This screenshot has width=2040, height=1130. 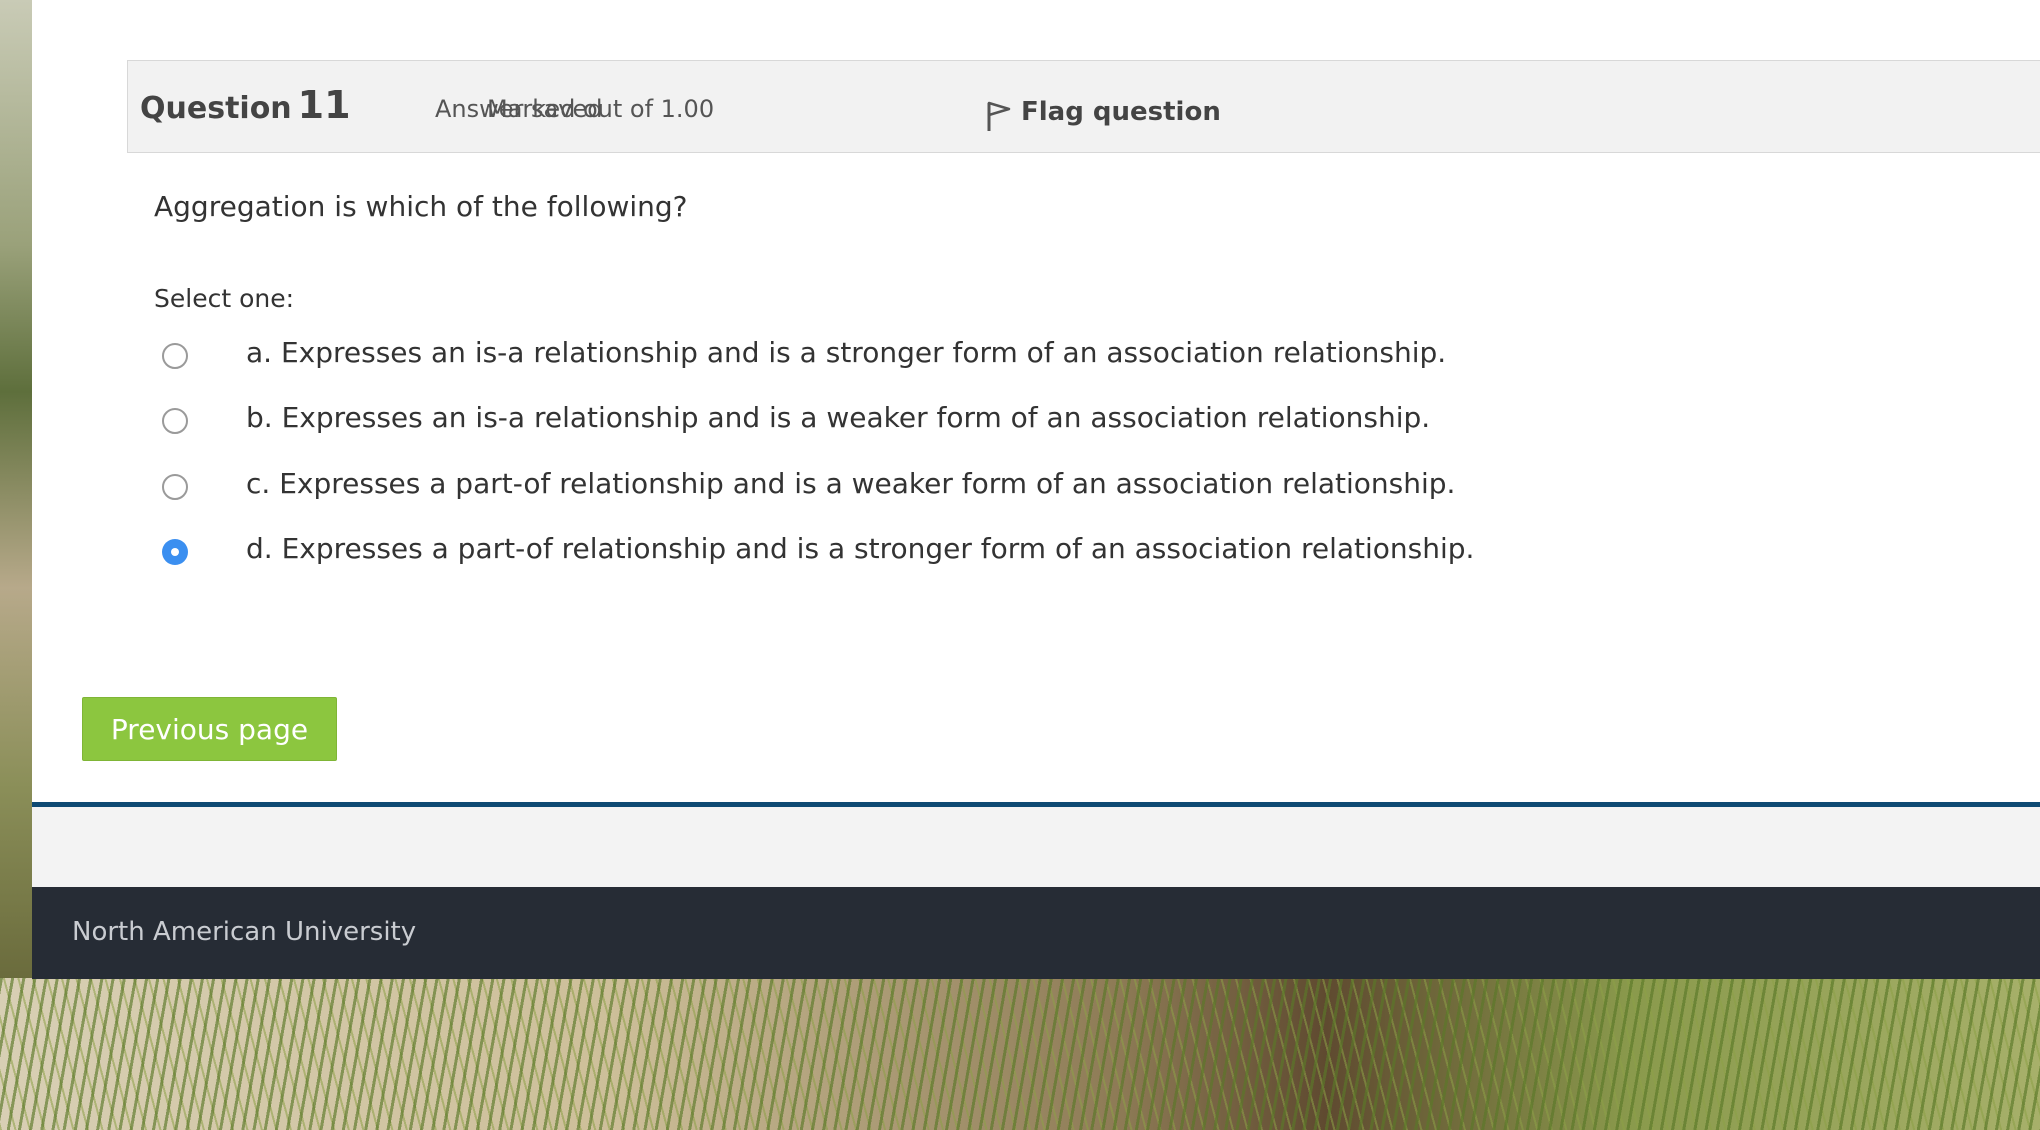 I want to click on flag-icon, so click(x=998, y=116).